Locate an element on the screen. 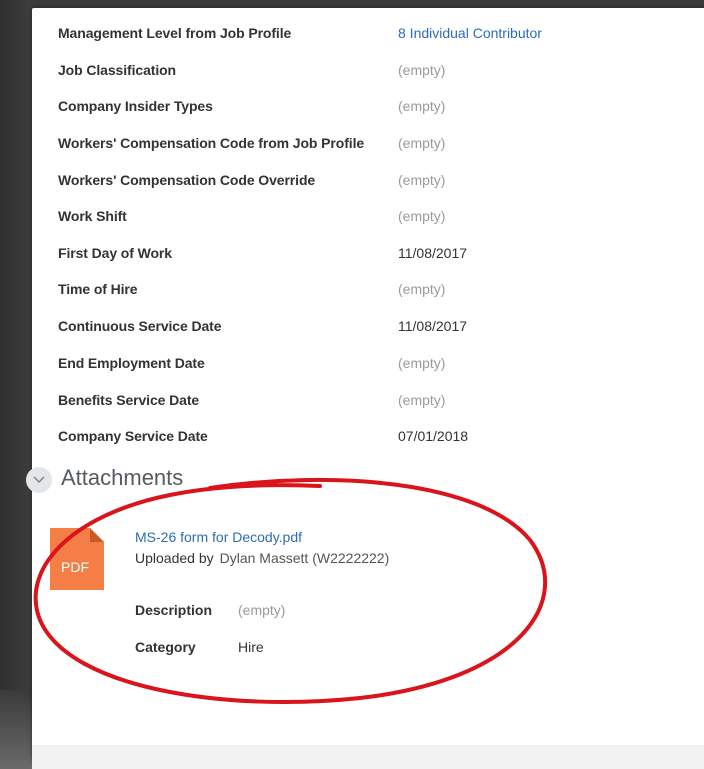 Image resolution: width=704 pixels, height=769 pixels. category-label: Category is located at coordinates (165, 647).